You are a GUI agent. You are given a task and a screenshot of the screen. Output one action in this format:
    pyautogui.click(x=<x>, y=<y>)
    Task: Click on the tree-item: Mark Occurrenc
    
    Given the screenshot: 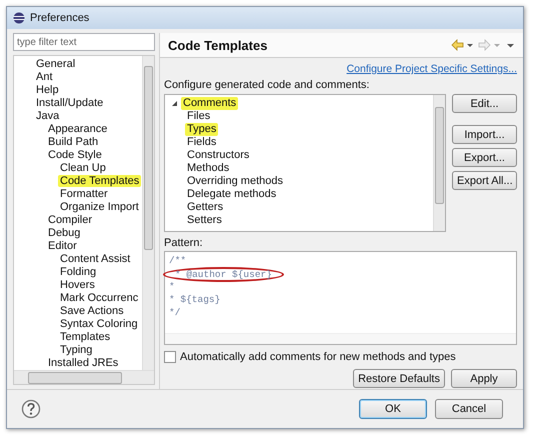 What is the action you would take?
    pyautogui.click(x=99, y=298)
    